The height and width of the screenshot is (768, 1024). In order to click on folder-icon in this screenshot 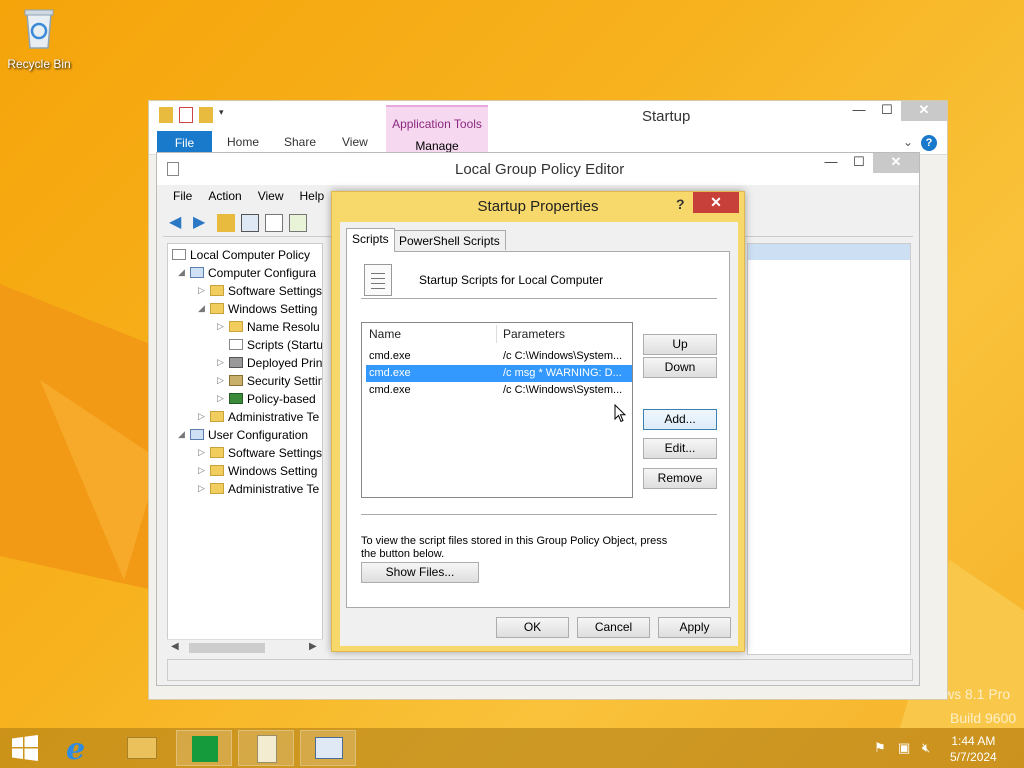, I will do `click(166, 115)`.